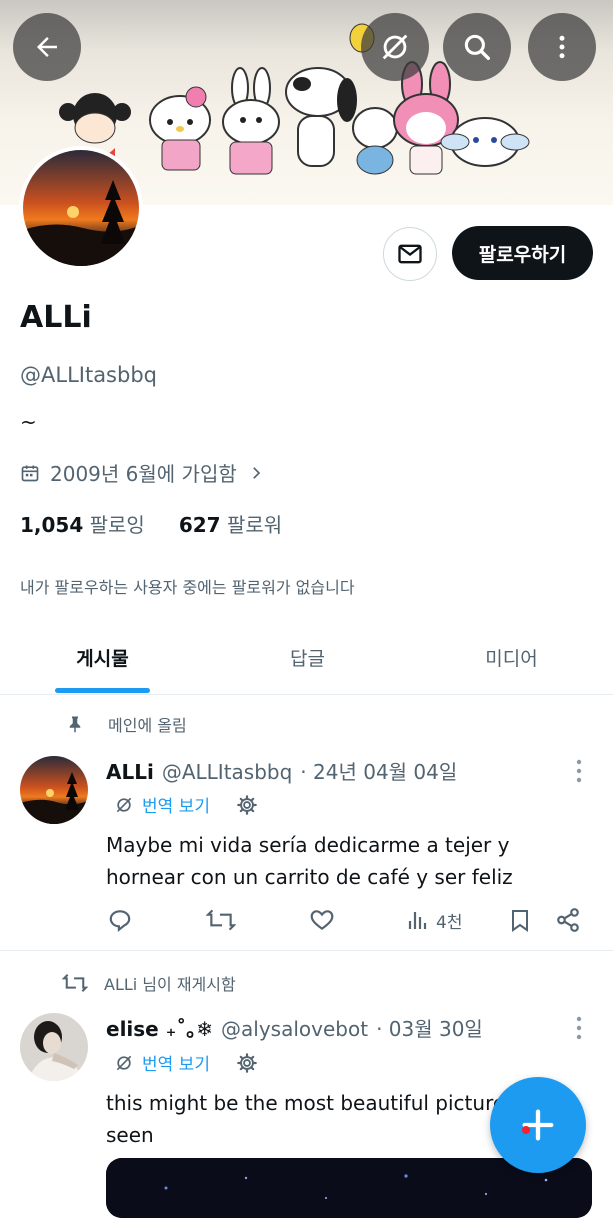 This screenshot has height=1218, width=613. What do you see at coordinates (417, 920) in the screenshot?
I see `bar-chart-icon` at bounding box center [417, 920].